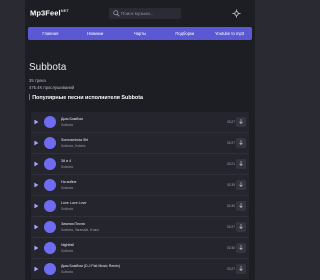 This screenshot has width=320, height=280. I want to click on nav-item-charts: Чарты, so click(140, 33).